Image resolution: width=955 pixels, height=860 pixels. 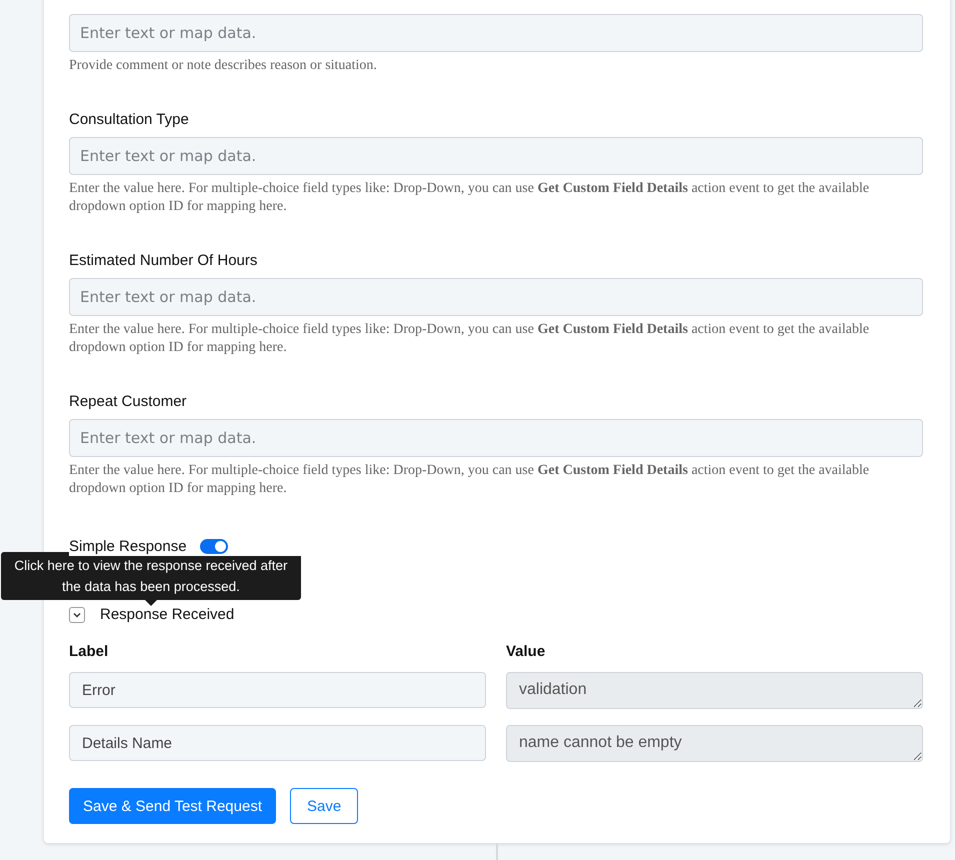 I want to click on section-label: Response Received, so click(x=167, y=614).